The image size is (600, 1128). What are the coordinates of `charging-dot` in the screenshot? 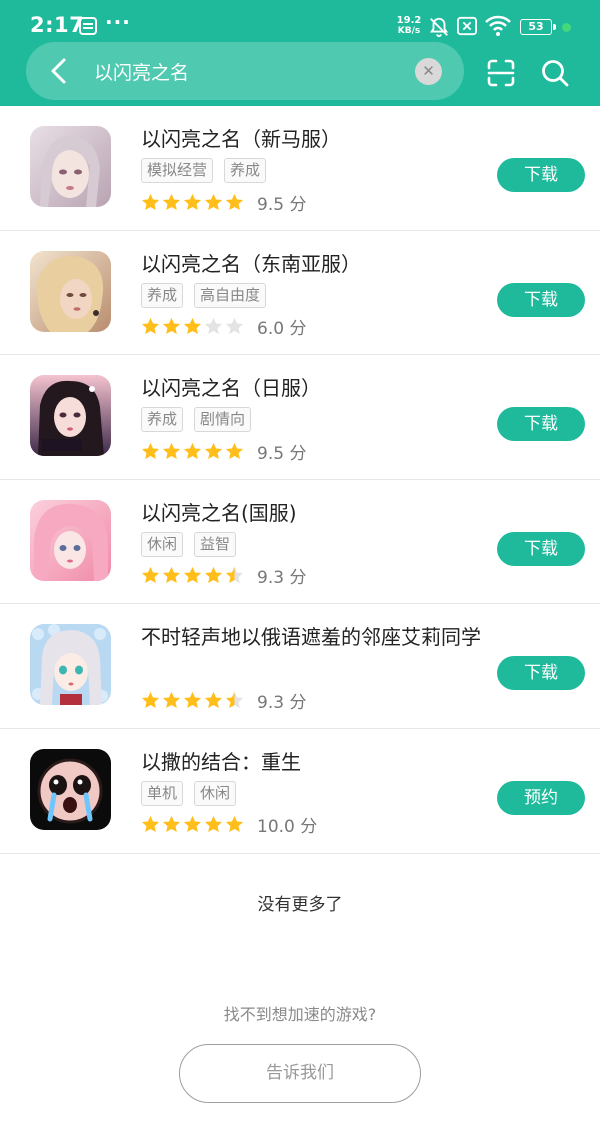 It's located at (566, 27).